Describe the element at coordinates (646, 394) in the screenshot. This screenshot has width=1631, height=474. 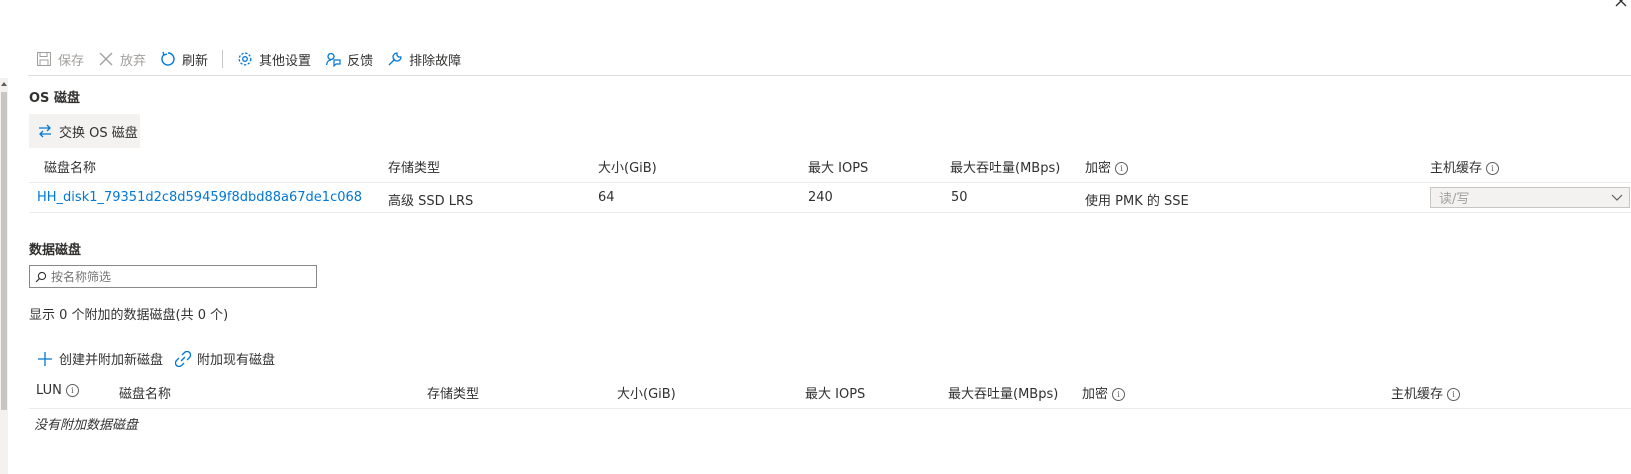
I see `data-col-size: 大小(GiB)` at that location.